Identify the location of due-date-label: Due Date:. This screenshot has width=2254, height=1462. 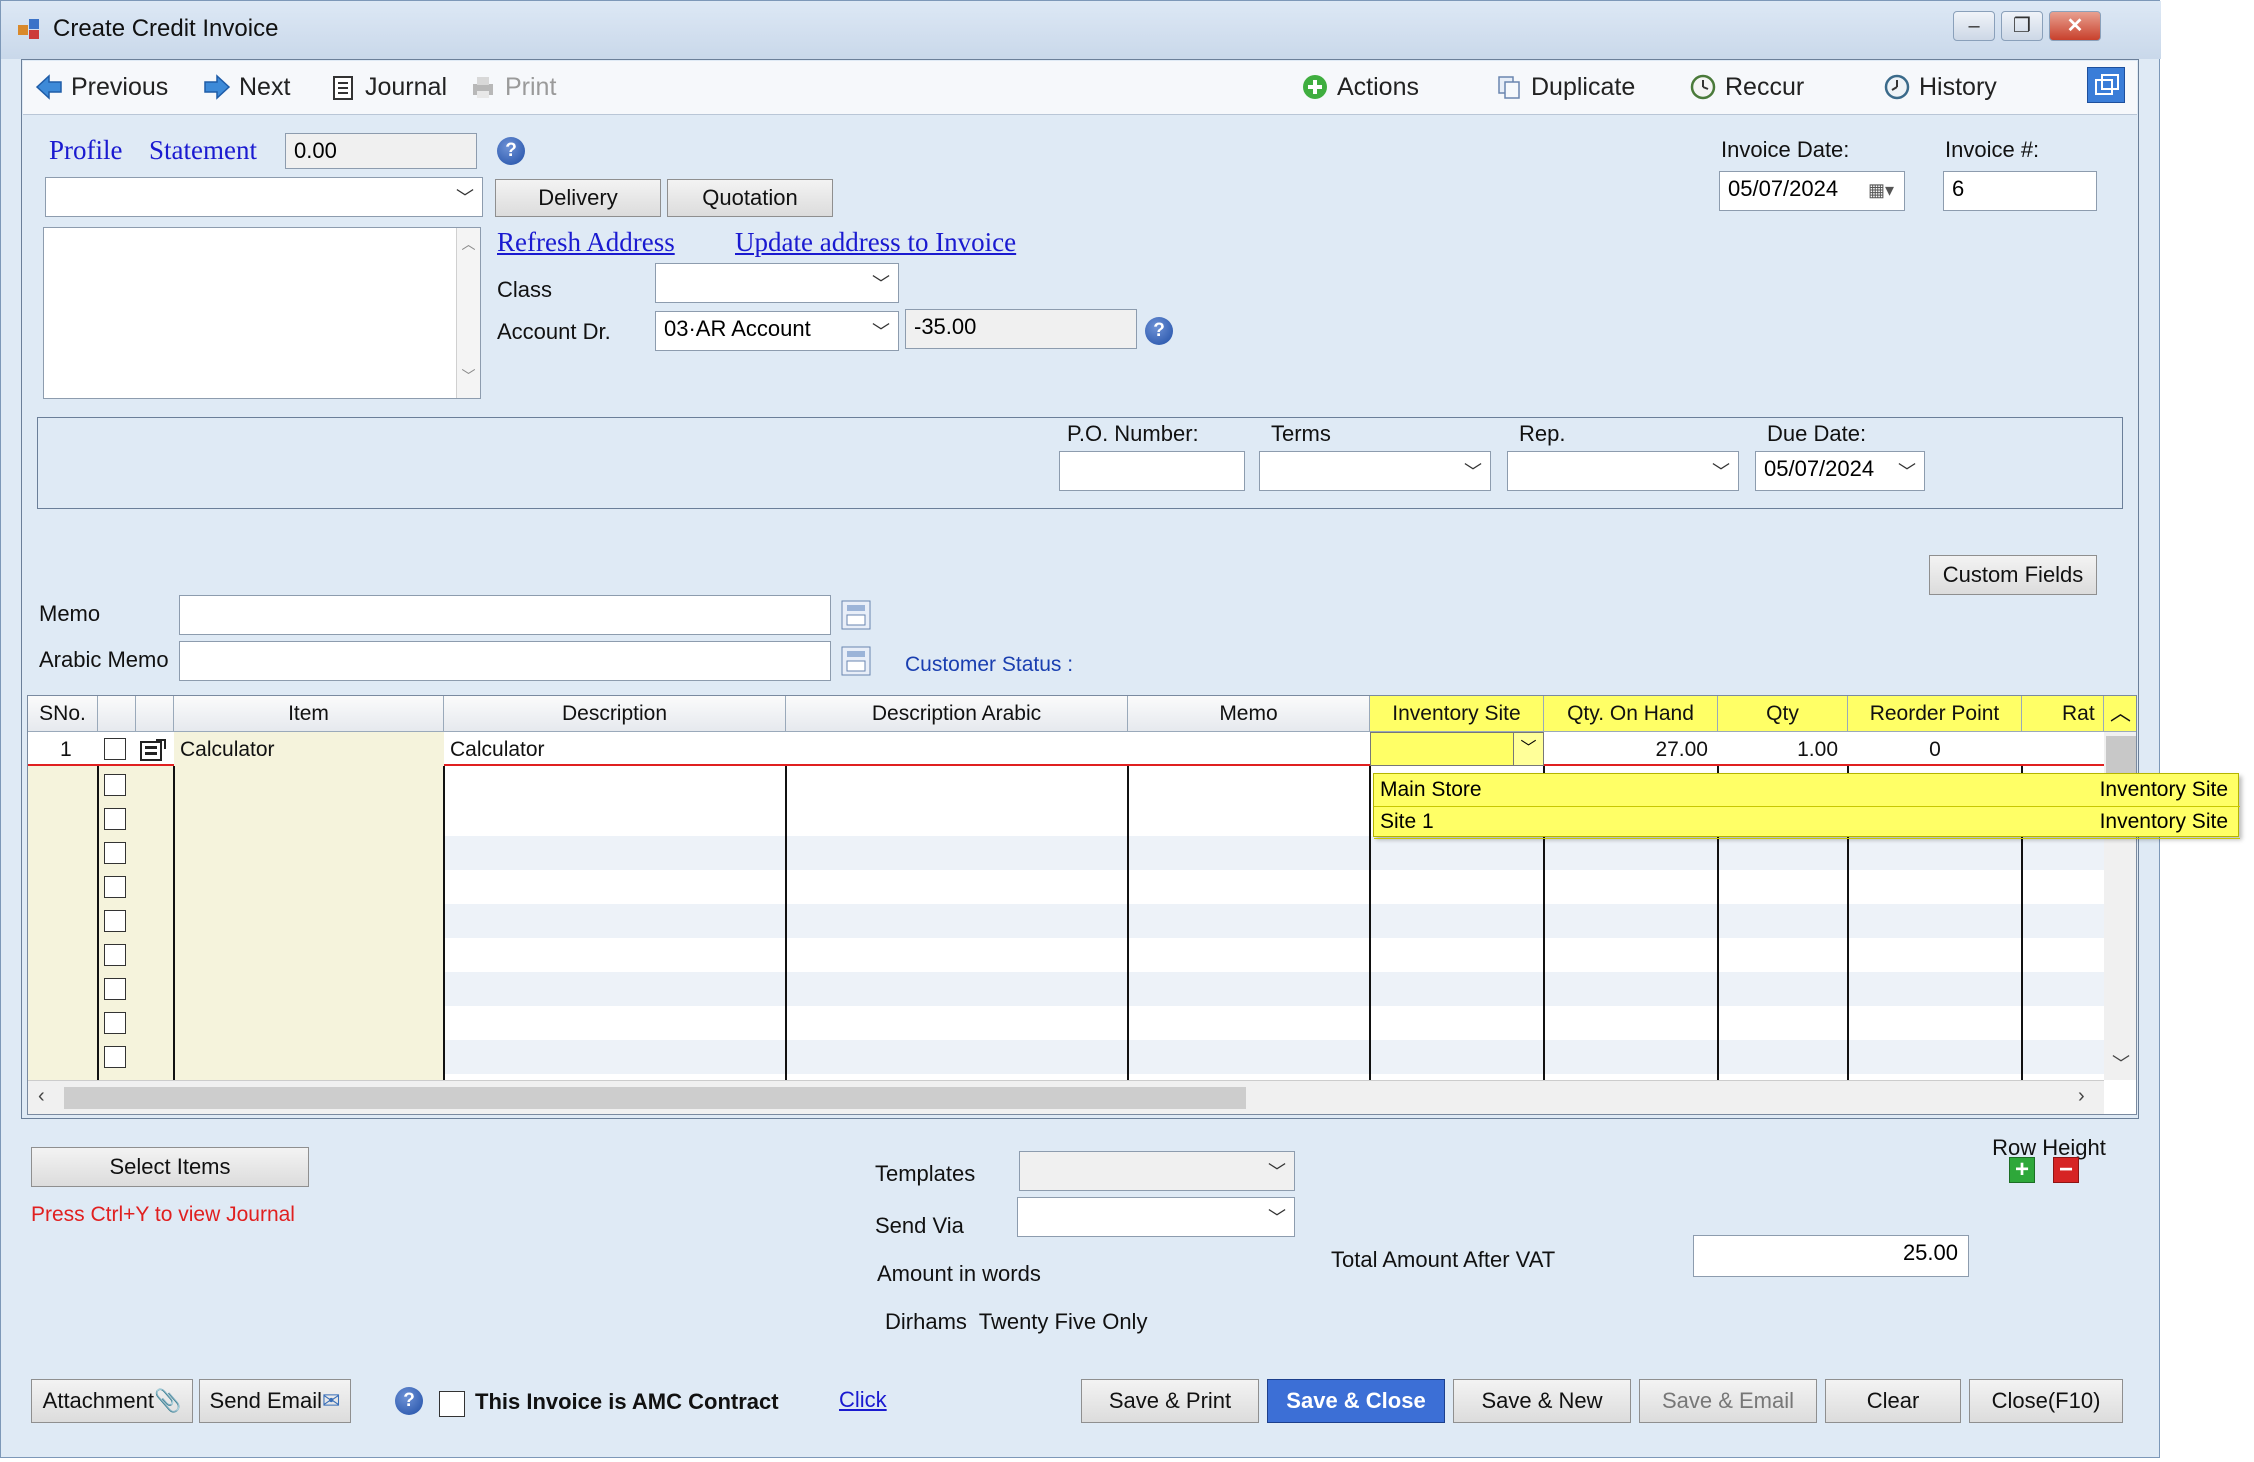
(1817, 433).